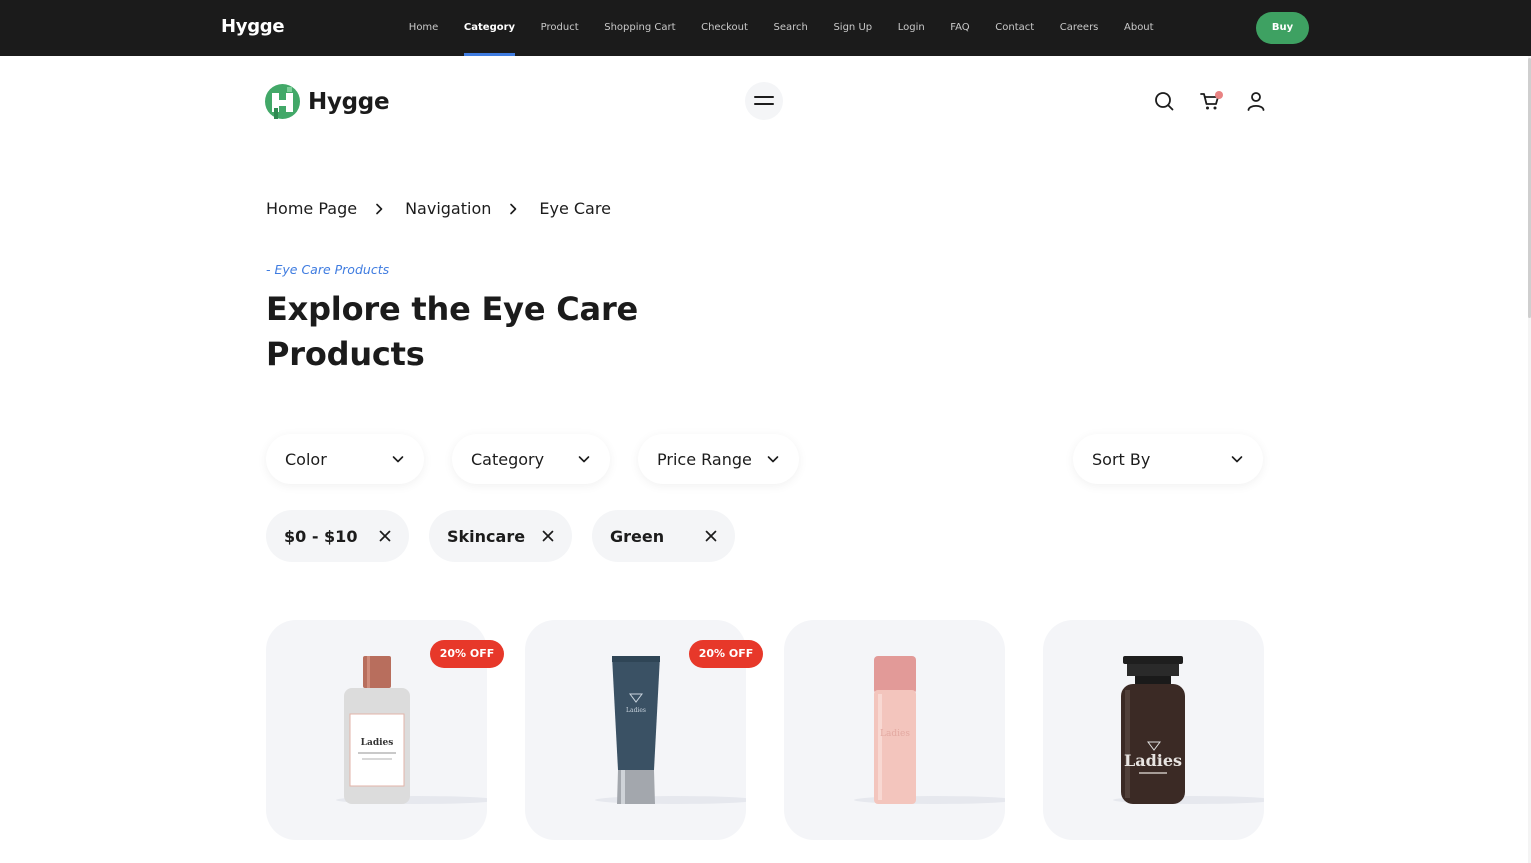 Image resolution: width=1531 pixels, height=863 pixels. What do you see at coordinates (1256, 101) in the screenshot?
I see `user-icon` at bounding box center [1256, 101].